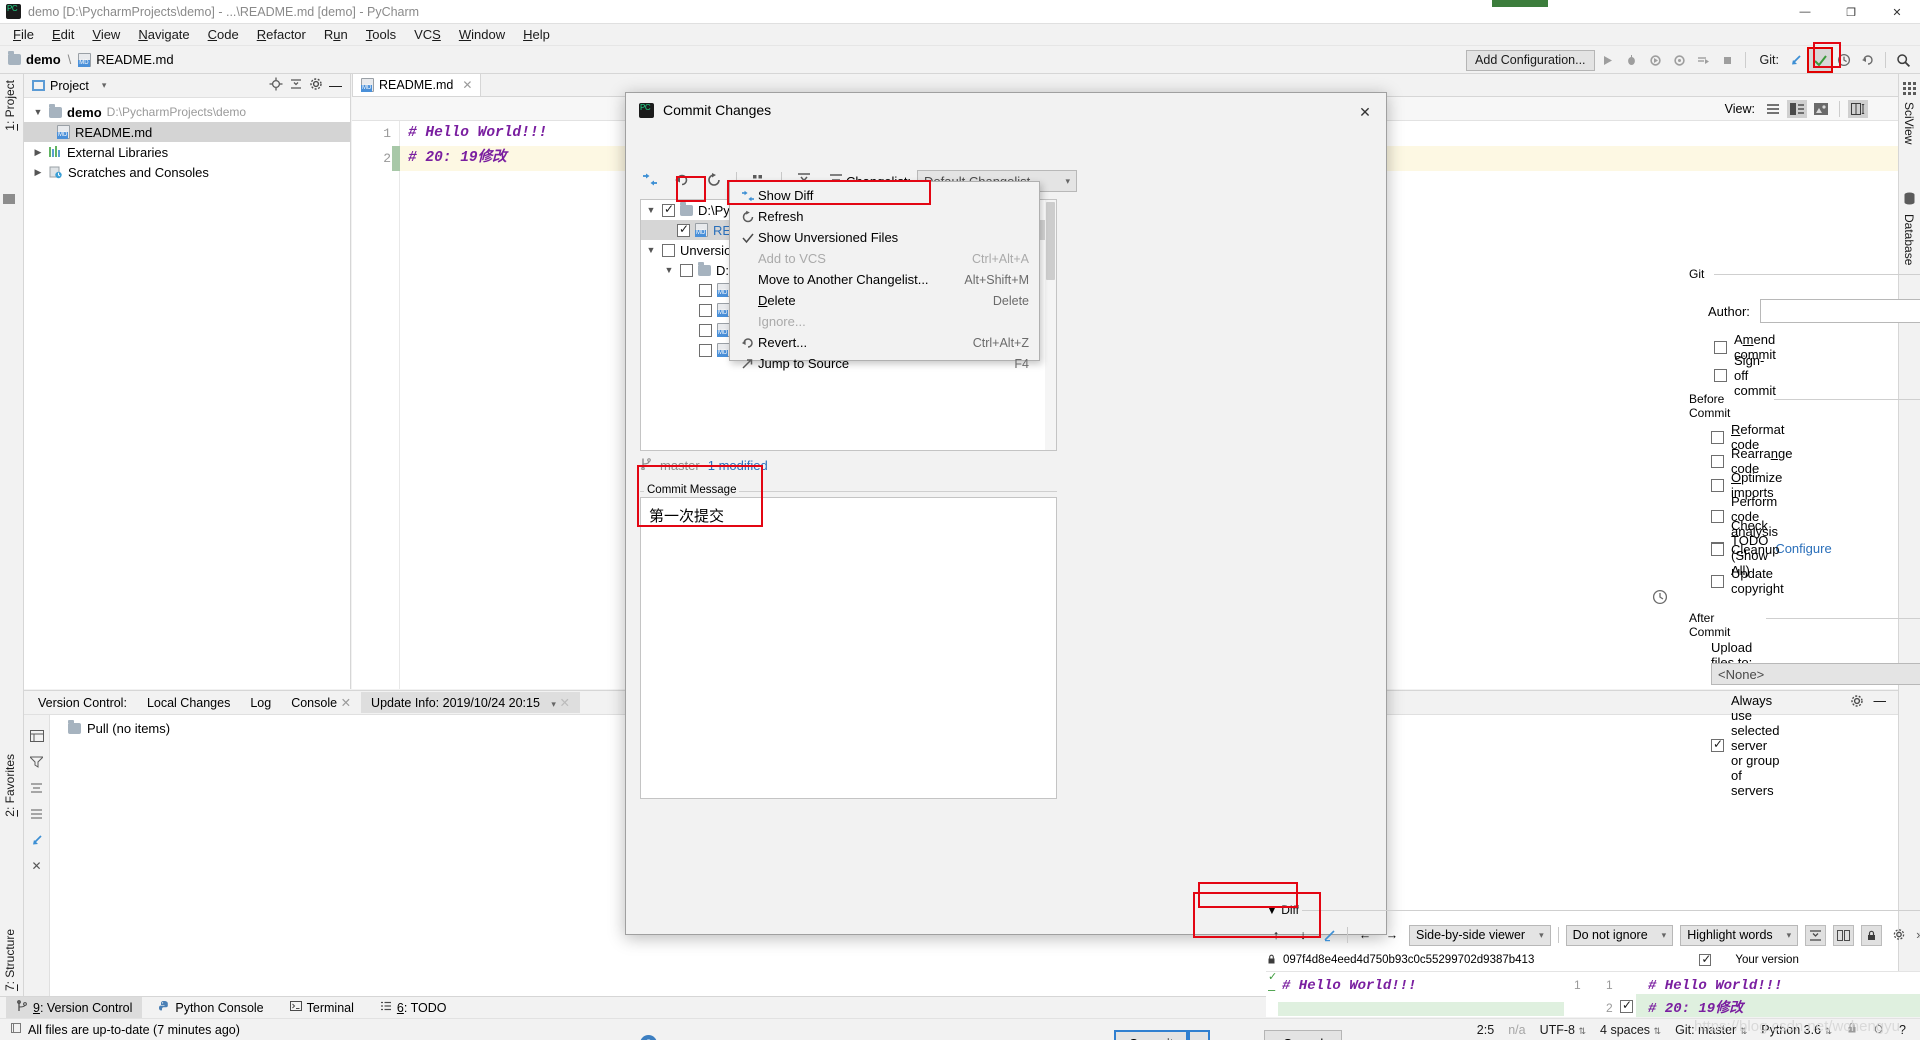 This screenshot has height=1040, width=1920. What do you see at coordinates (1632, 60) in the screenshot?
I see `debug-icon` at bounding box center [1632, 60].